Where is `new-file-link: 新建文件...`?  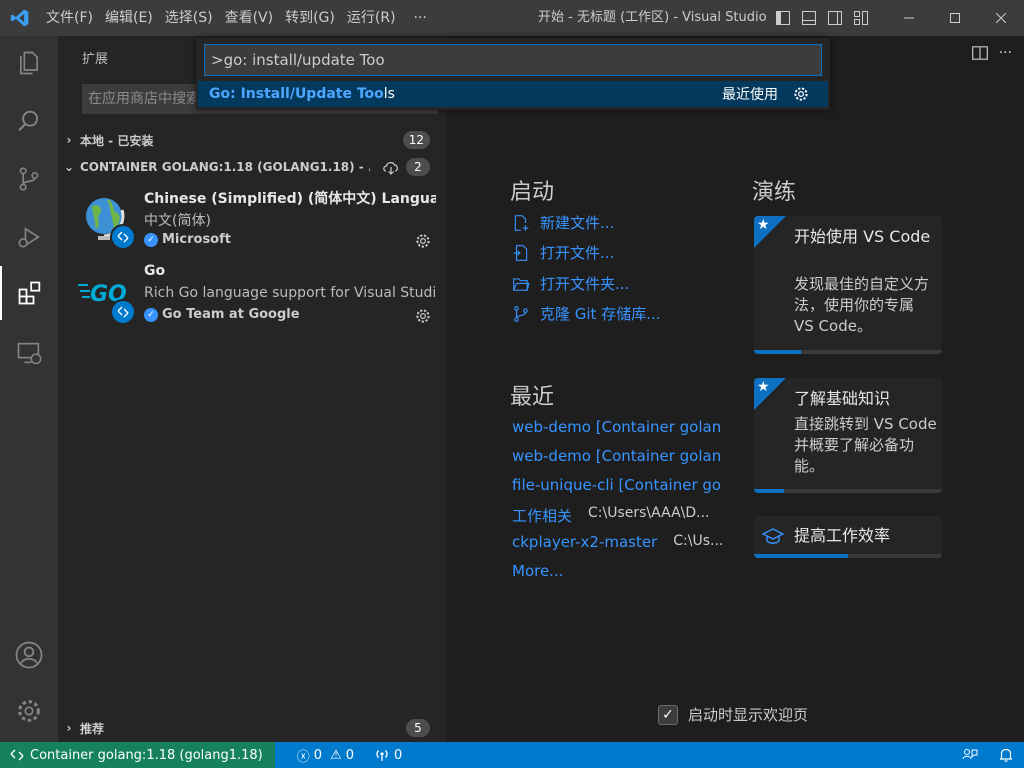 new-file-link: 新建文件... is located at coordinates (563, 222).